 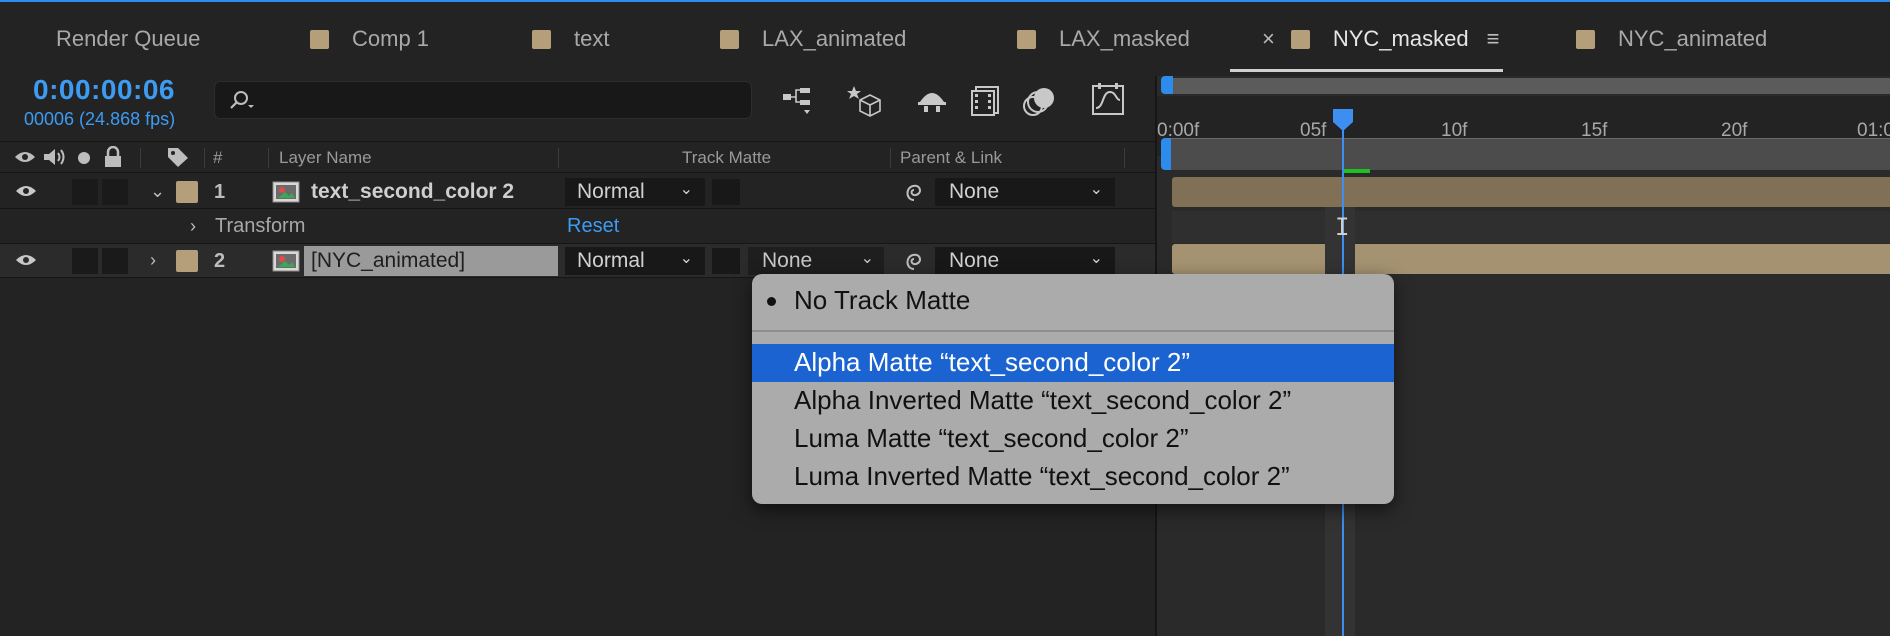 I want to click on tab-text: text, so click(x=570, y=39).